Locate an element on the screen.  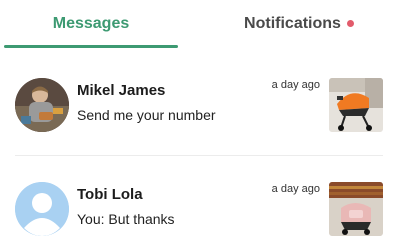
tab-messages: Messages is located at coordinates (91, 24).